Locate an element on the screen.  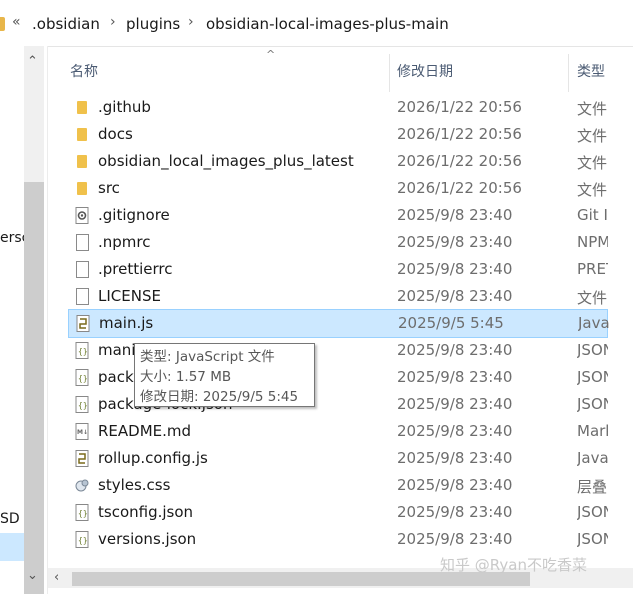
file-row: LICENSE 2025/9/8 23:40 文件 is located at coordinates (338, 296).